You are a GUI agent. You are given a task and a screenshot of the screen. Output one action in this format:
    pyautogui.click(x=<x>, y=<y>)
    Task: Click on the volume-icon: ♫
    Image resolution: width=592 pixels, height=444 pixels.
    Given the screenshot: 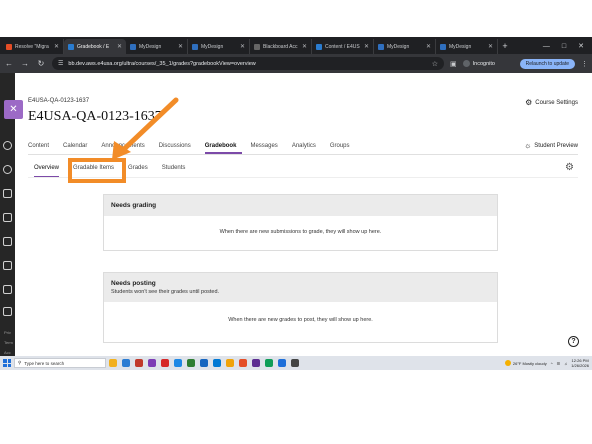 What is the action you would take?
    pyautogui.click(x=565, y=363)
    